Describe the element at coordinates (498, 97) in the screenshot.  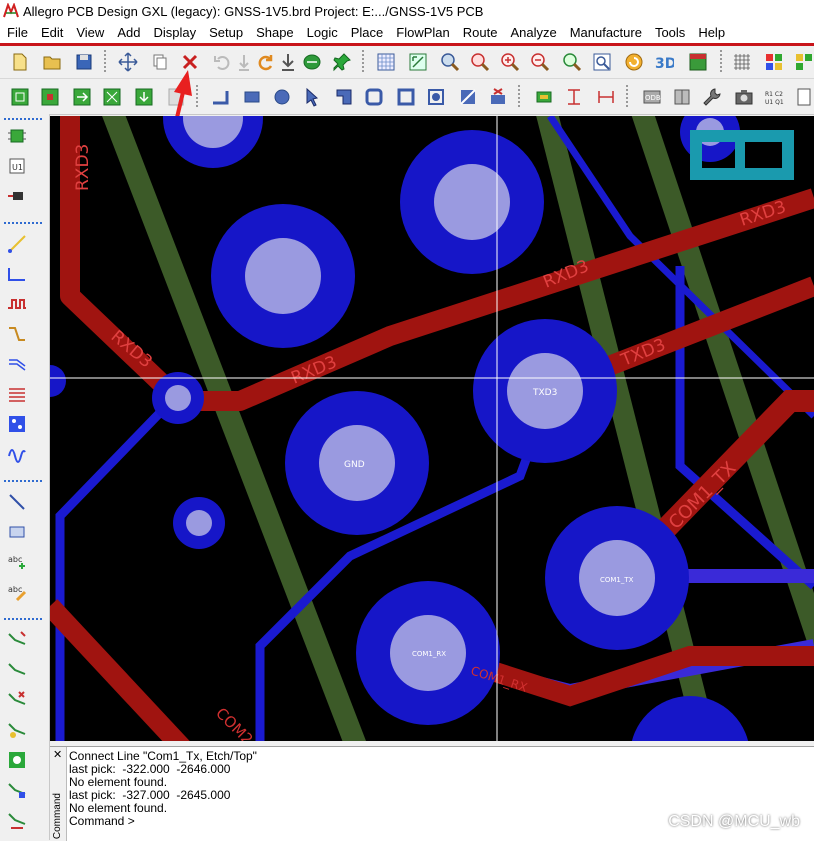
I see `shape-delete-button` at that location.